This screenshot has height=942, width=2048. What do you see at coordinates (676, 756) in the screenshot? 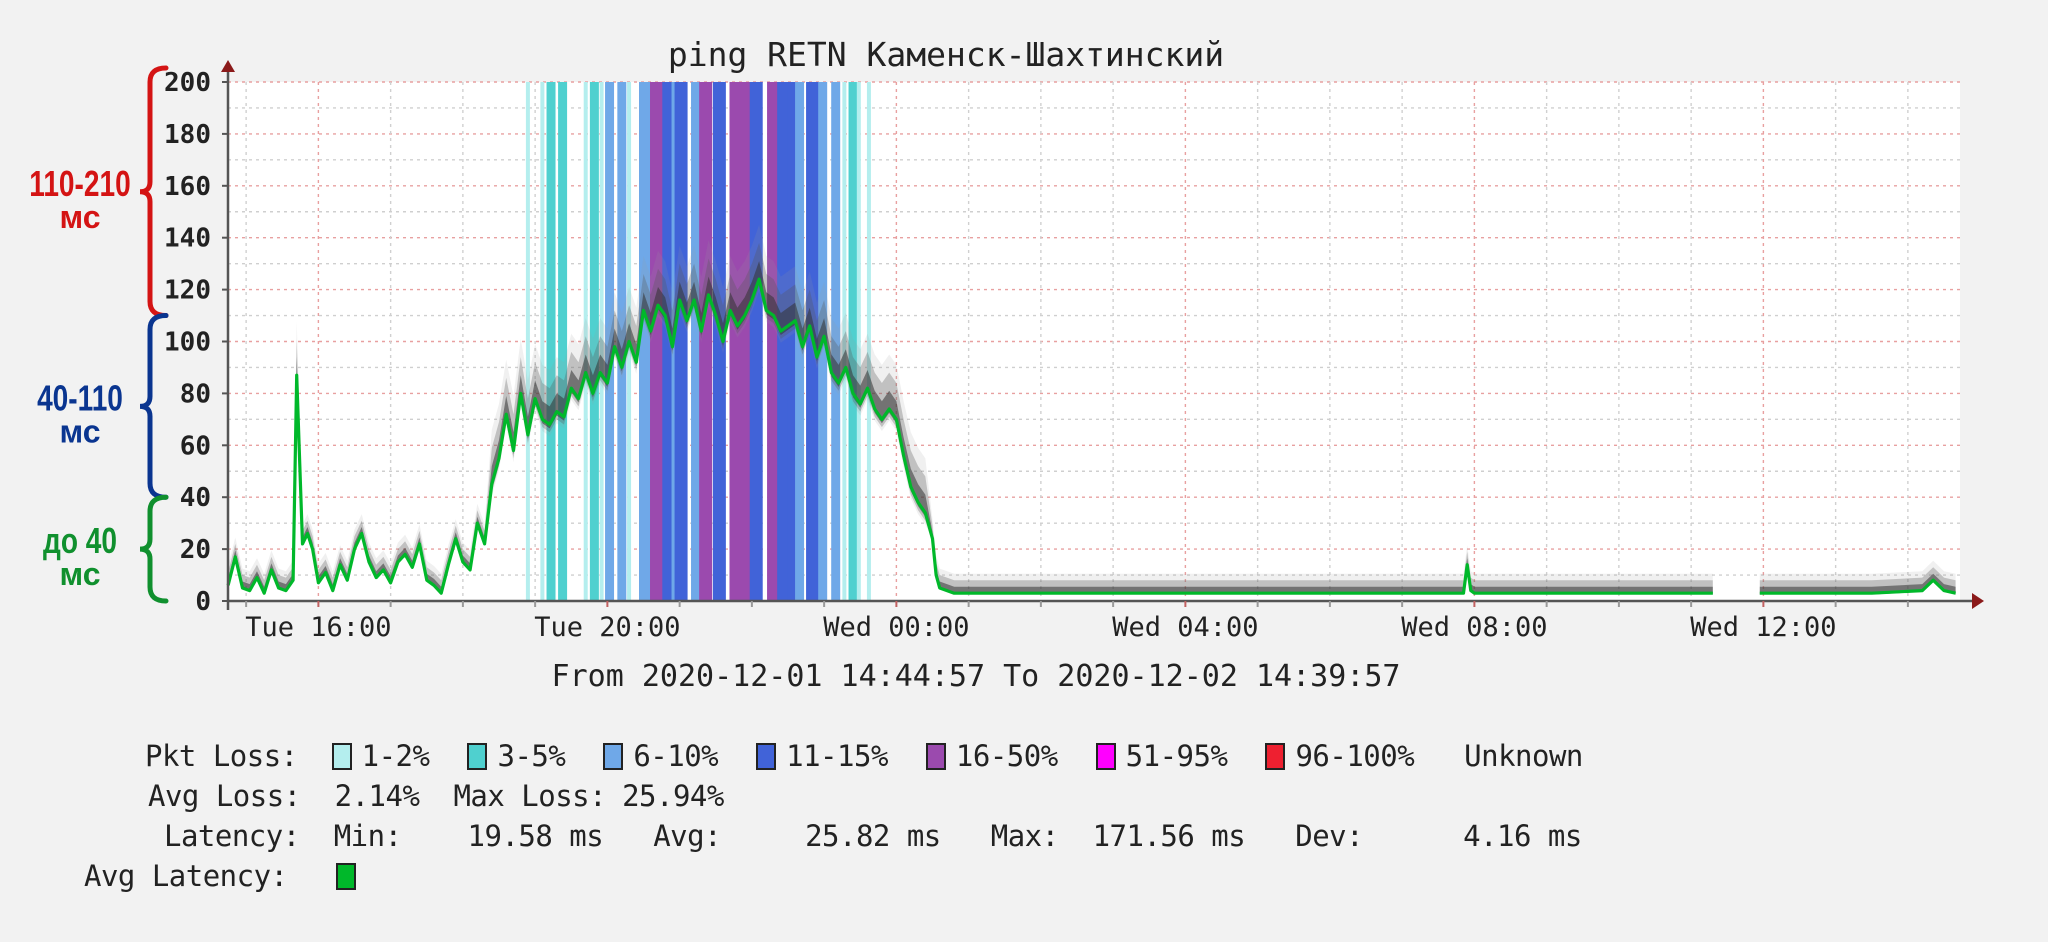
I see `pkt-loss-range-label: 6-10%` at bounding box center [676, 756].